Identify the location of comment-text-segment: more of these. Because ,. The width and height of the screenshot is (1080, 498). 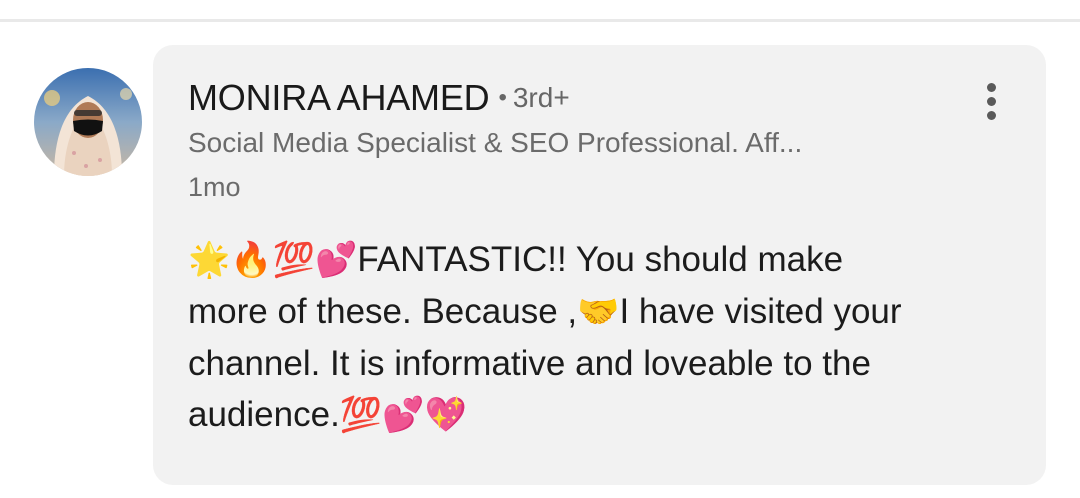
(383, 311).